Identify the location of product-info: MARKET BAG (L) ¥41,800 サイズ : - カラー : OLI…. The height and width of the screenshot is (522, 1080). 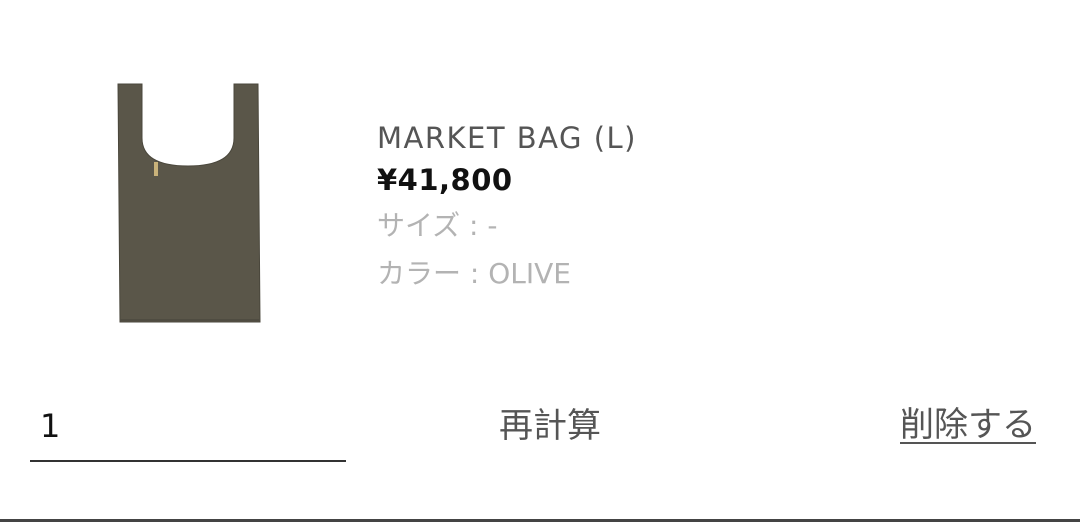
(507, 208).